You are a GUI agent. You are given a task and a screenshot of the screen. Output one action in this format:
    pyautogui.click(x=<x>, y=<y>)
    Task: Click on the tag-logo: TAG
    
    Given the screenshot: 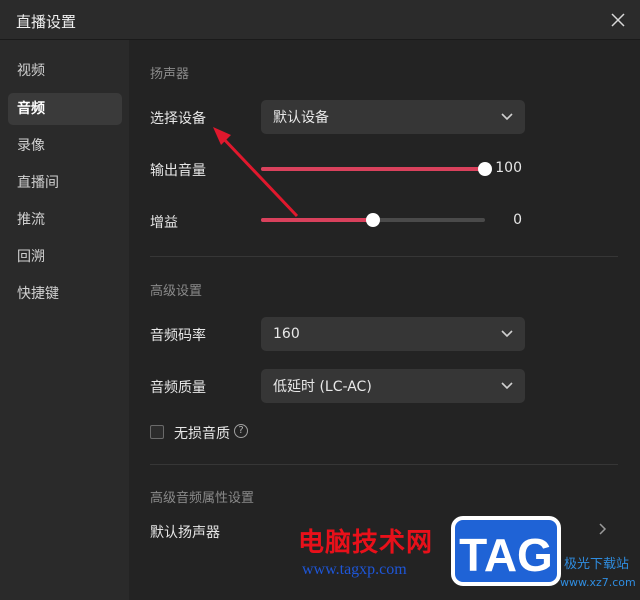 What is the action you would take?
    pyautogui.click(x=506, y=551)
    